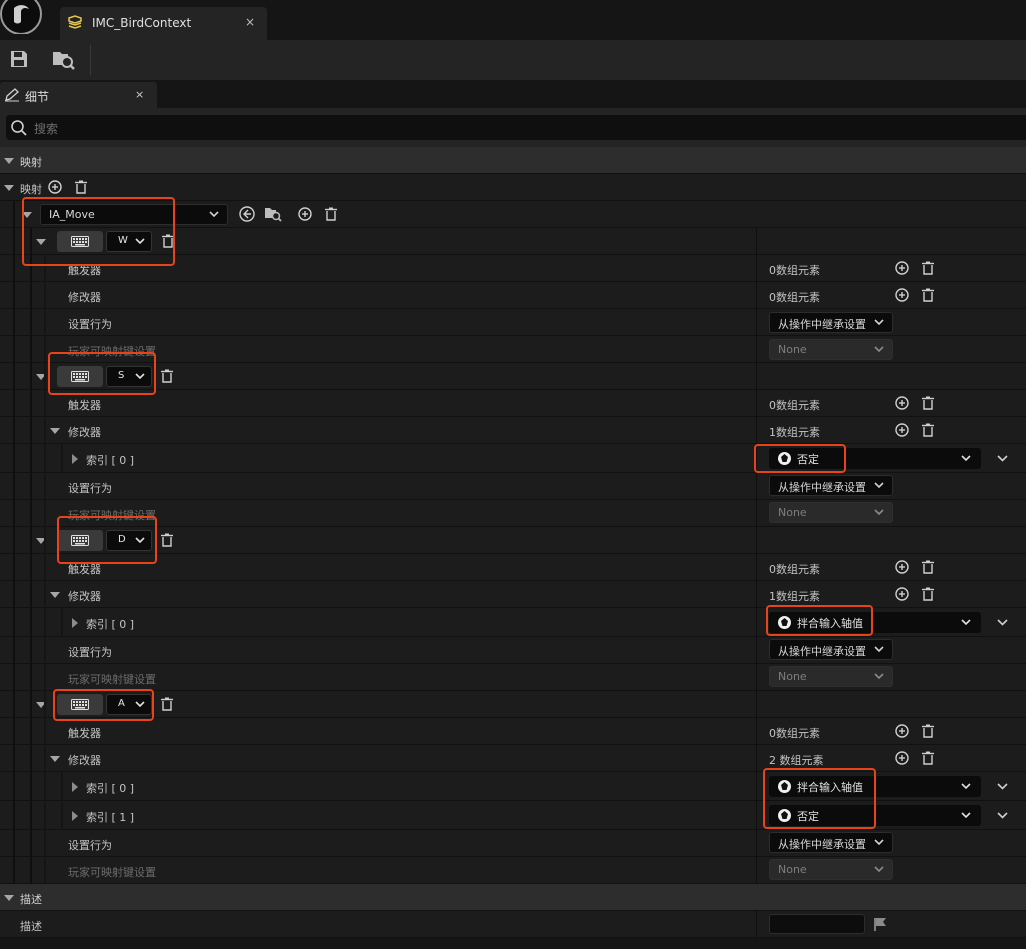  What do you see at coordinates (31, 162) in the screenshot?
I see `category-label: 映射` at bounding box center [31, 162].